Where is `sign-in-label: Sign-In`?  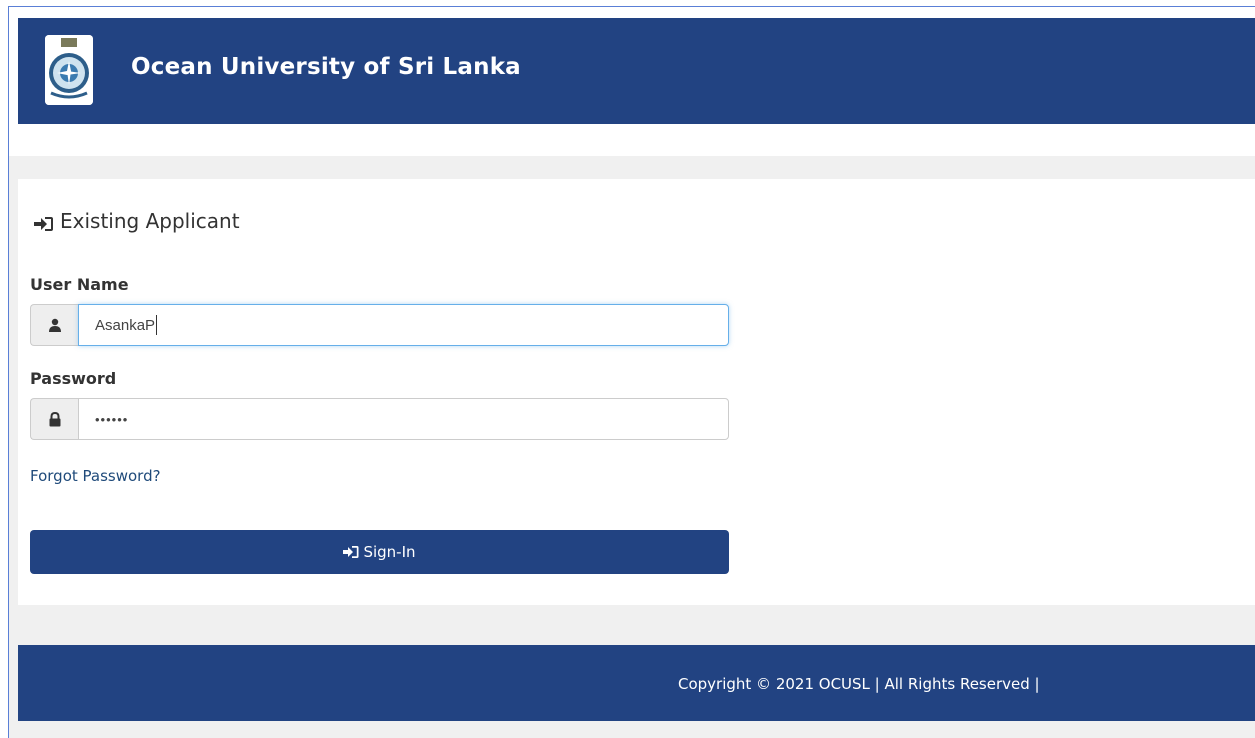 sign-in-label: Sign-In is located at coordinates (389, 552).